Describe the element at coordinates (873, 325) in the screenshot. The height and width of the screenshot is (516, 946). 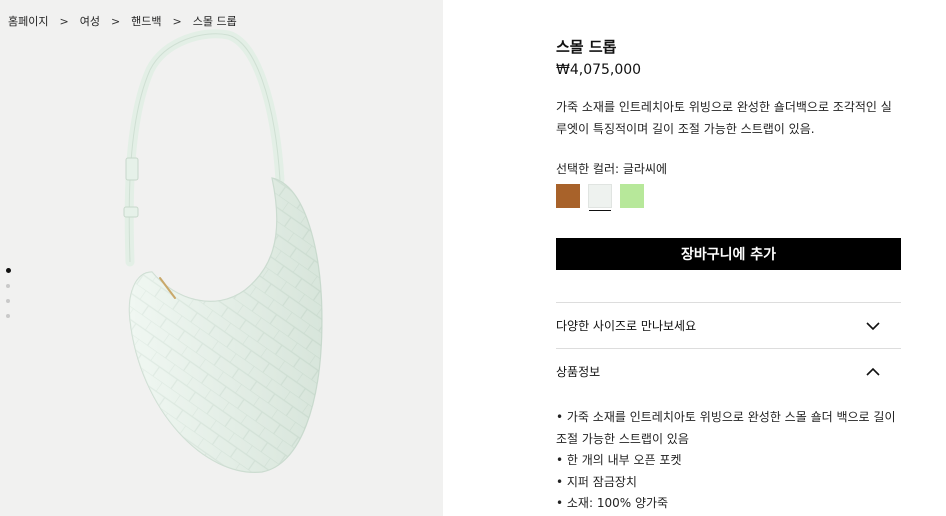
I see `chevron-down-icon` at that location.